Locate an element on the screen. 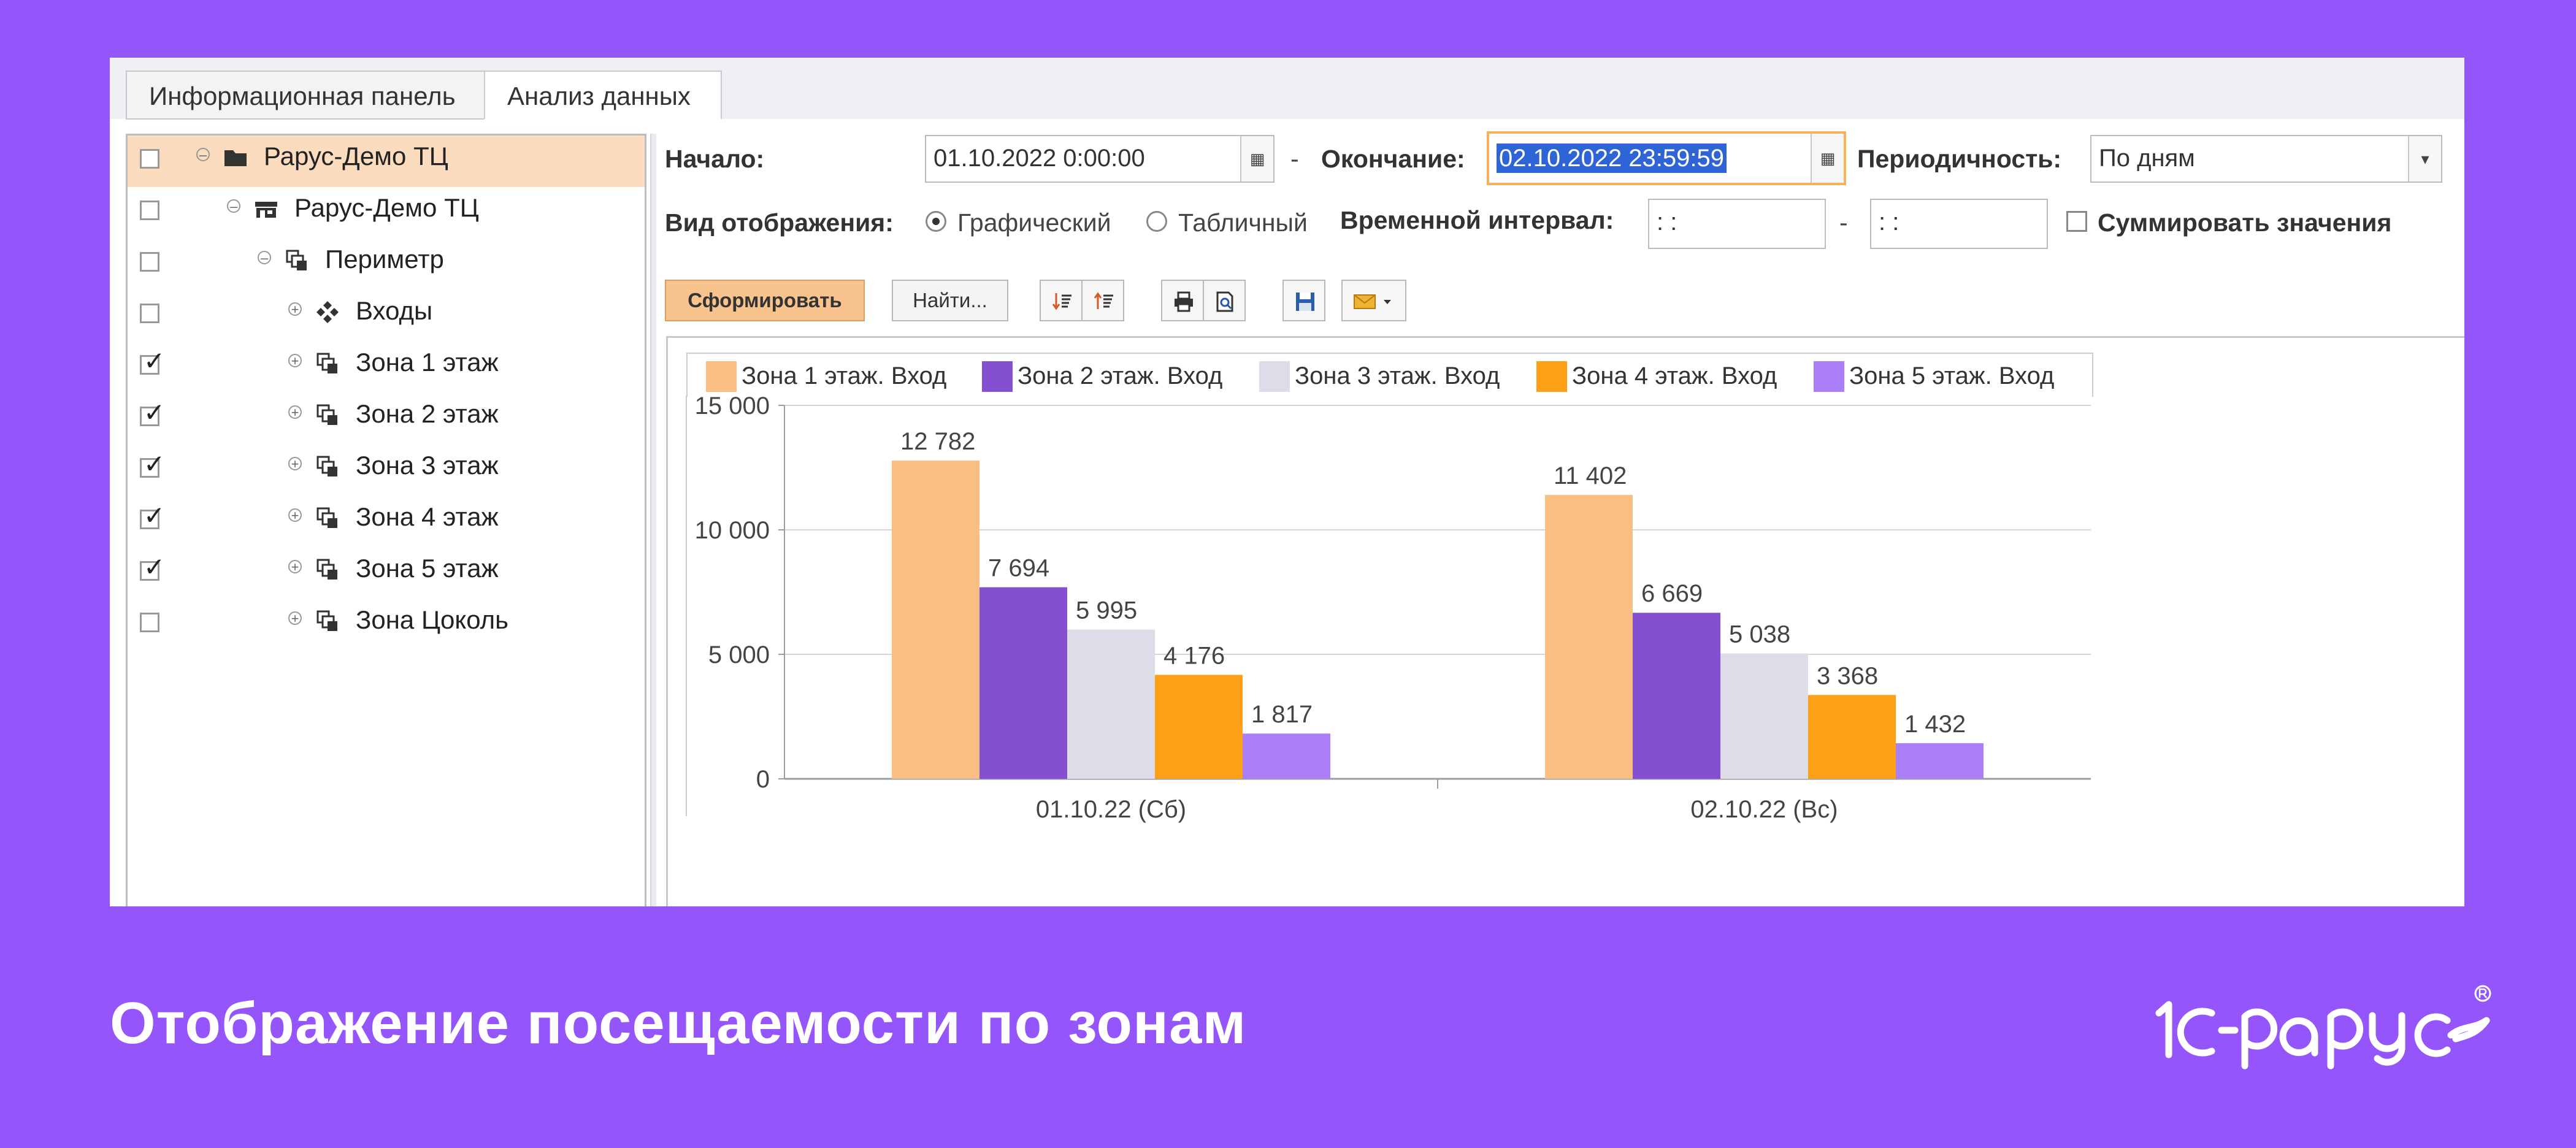 This screenshot has height=1148, width=2576. sort-asc-icon is located at coordinates (1102, 300).